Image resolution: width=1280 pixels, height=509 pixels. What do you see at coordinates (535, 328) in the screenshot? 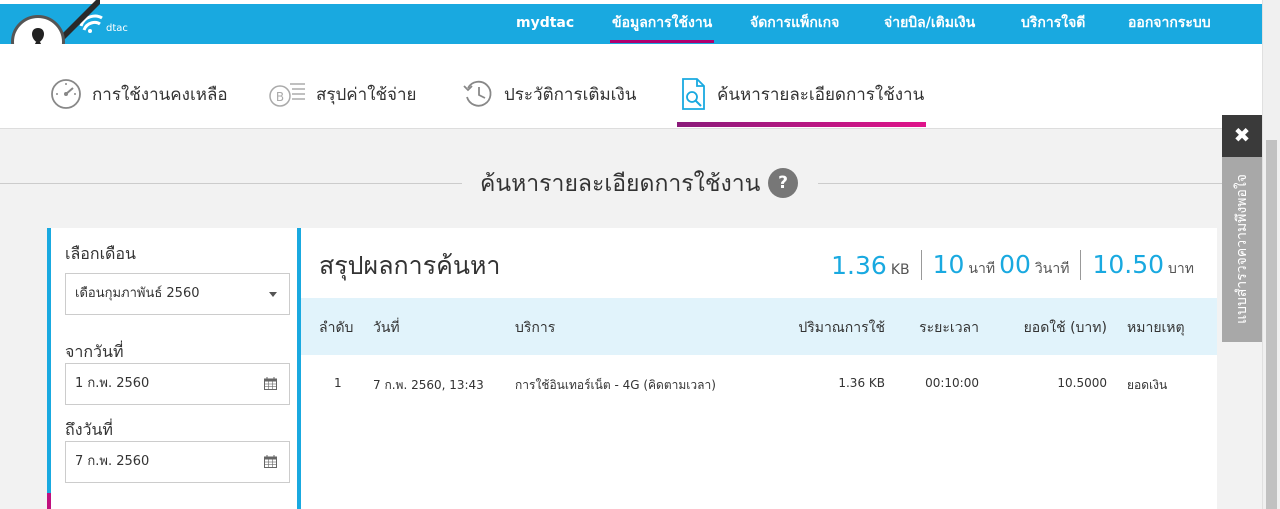
I see `col-header-service: บริการ` at bounding box center [535, 328].